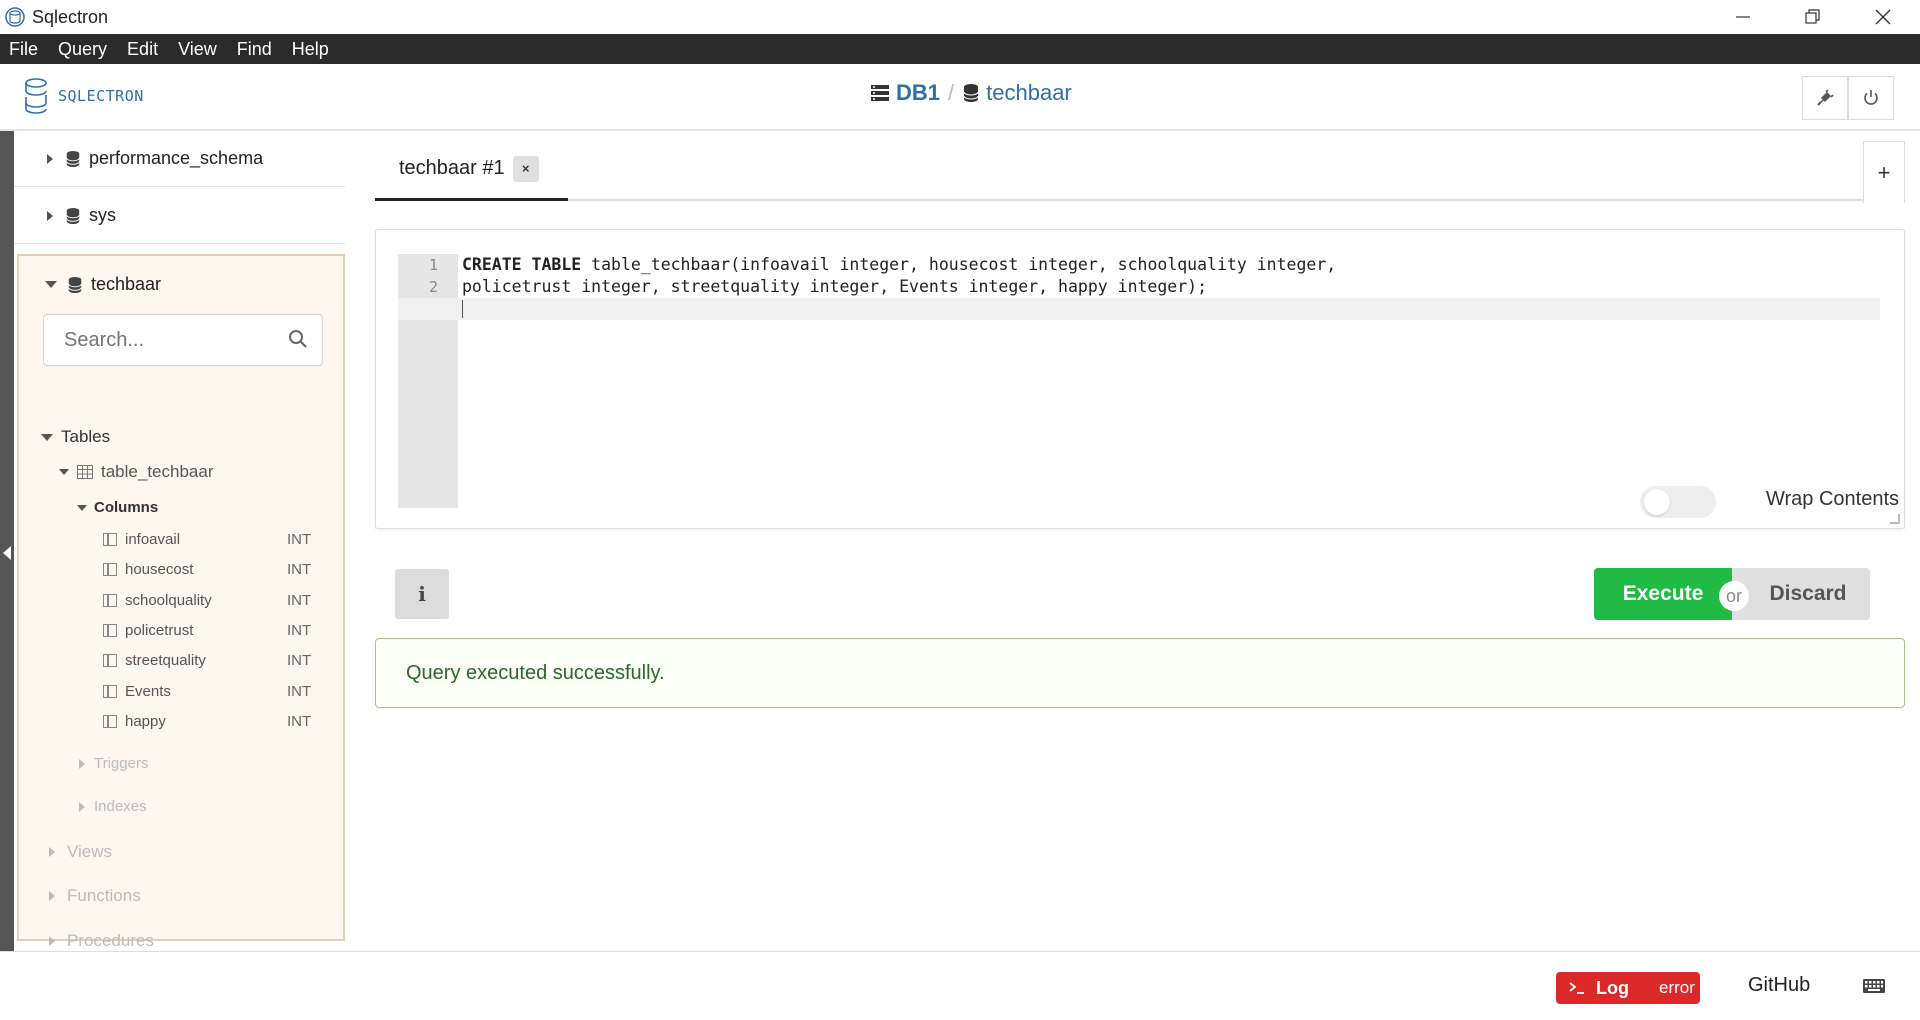 The width and height of the screenshot is (1920, 1020). I want to click on tree-views-group: Views, so click(80, 852).